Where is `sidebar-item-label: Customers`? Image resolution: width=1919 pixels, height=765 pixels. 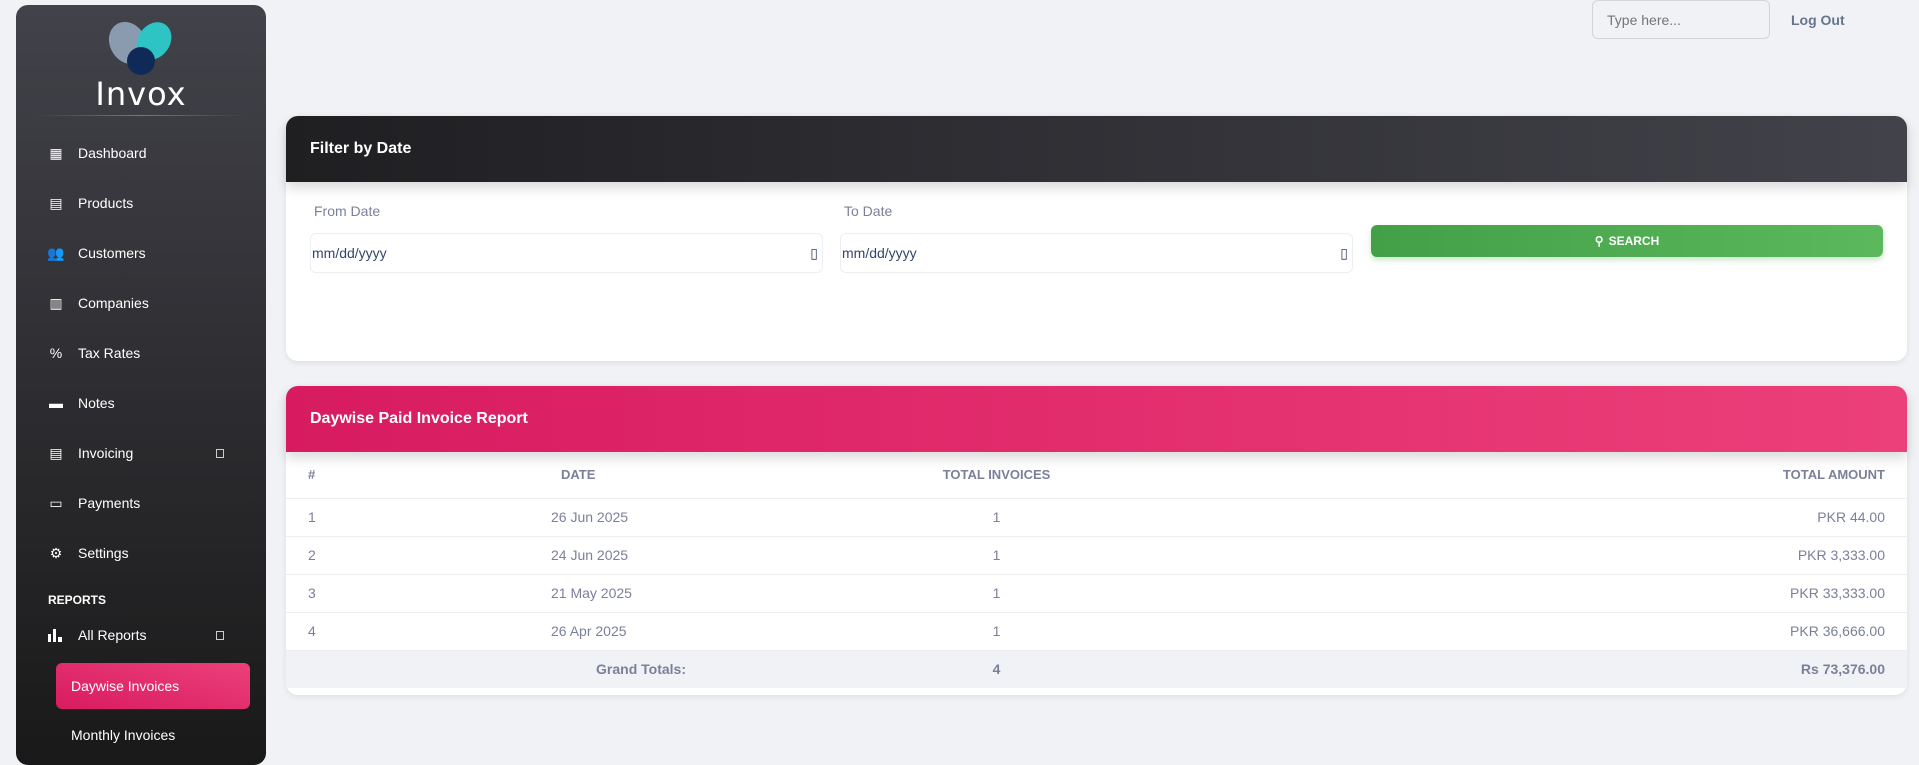 sidebar-item-label: Customers is located at coordinates (112, 253).